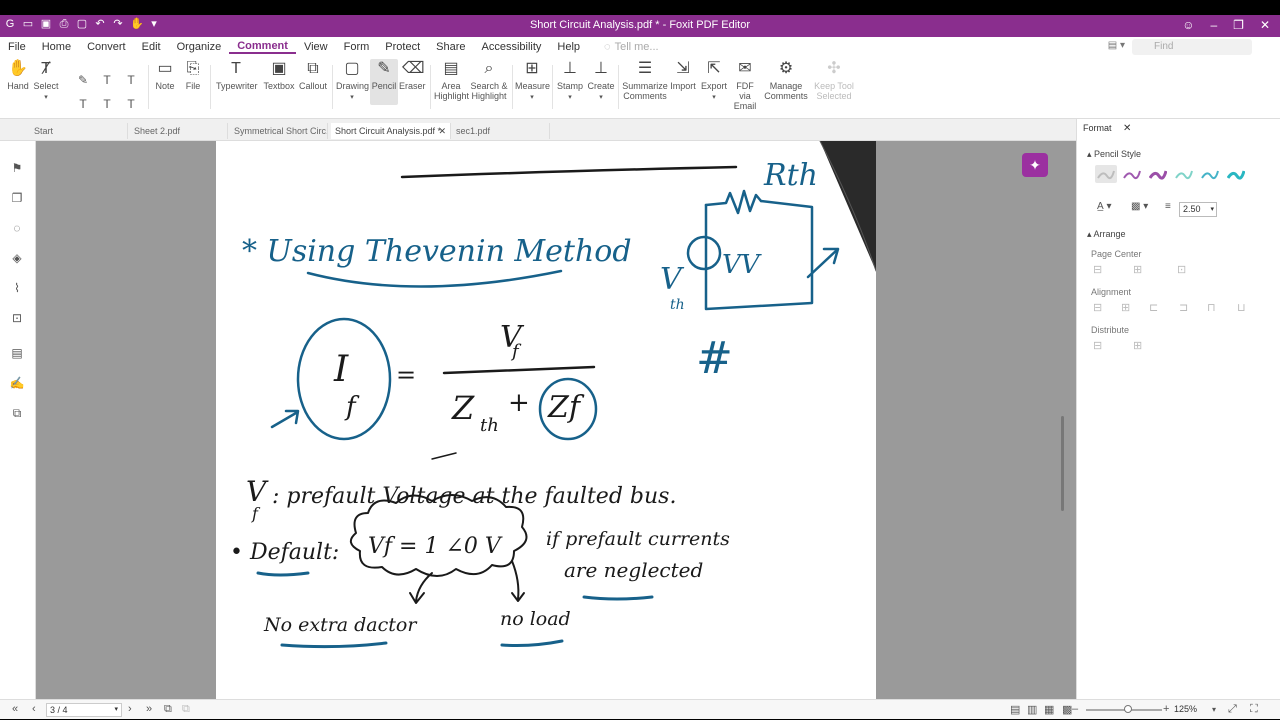 This screenshot has height=720, width=1280. Describe the element at coordinates (412, 75) in the screenshot. I see `eraser-tool: ⌫ Eraser` at that location.